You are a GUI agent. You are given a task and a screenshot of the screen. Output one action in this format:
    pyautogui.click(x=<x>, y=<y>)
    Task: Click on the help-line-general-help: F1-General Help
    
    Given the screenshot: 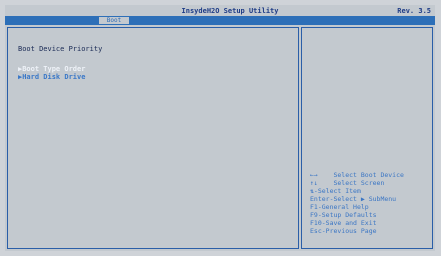 What is the action you would take?
    pyautogui.click(x=339, y=207)
    